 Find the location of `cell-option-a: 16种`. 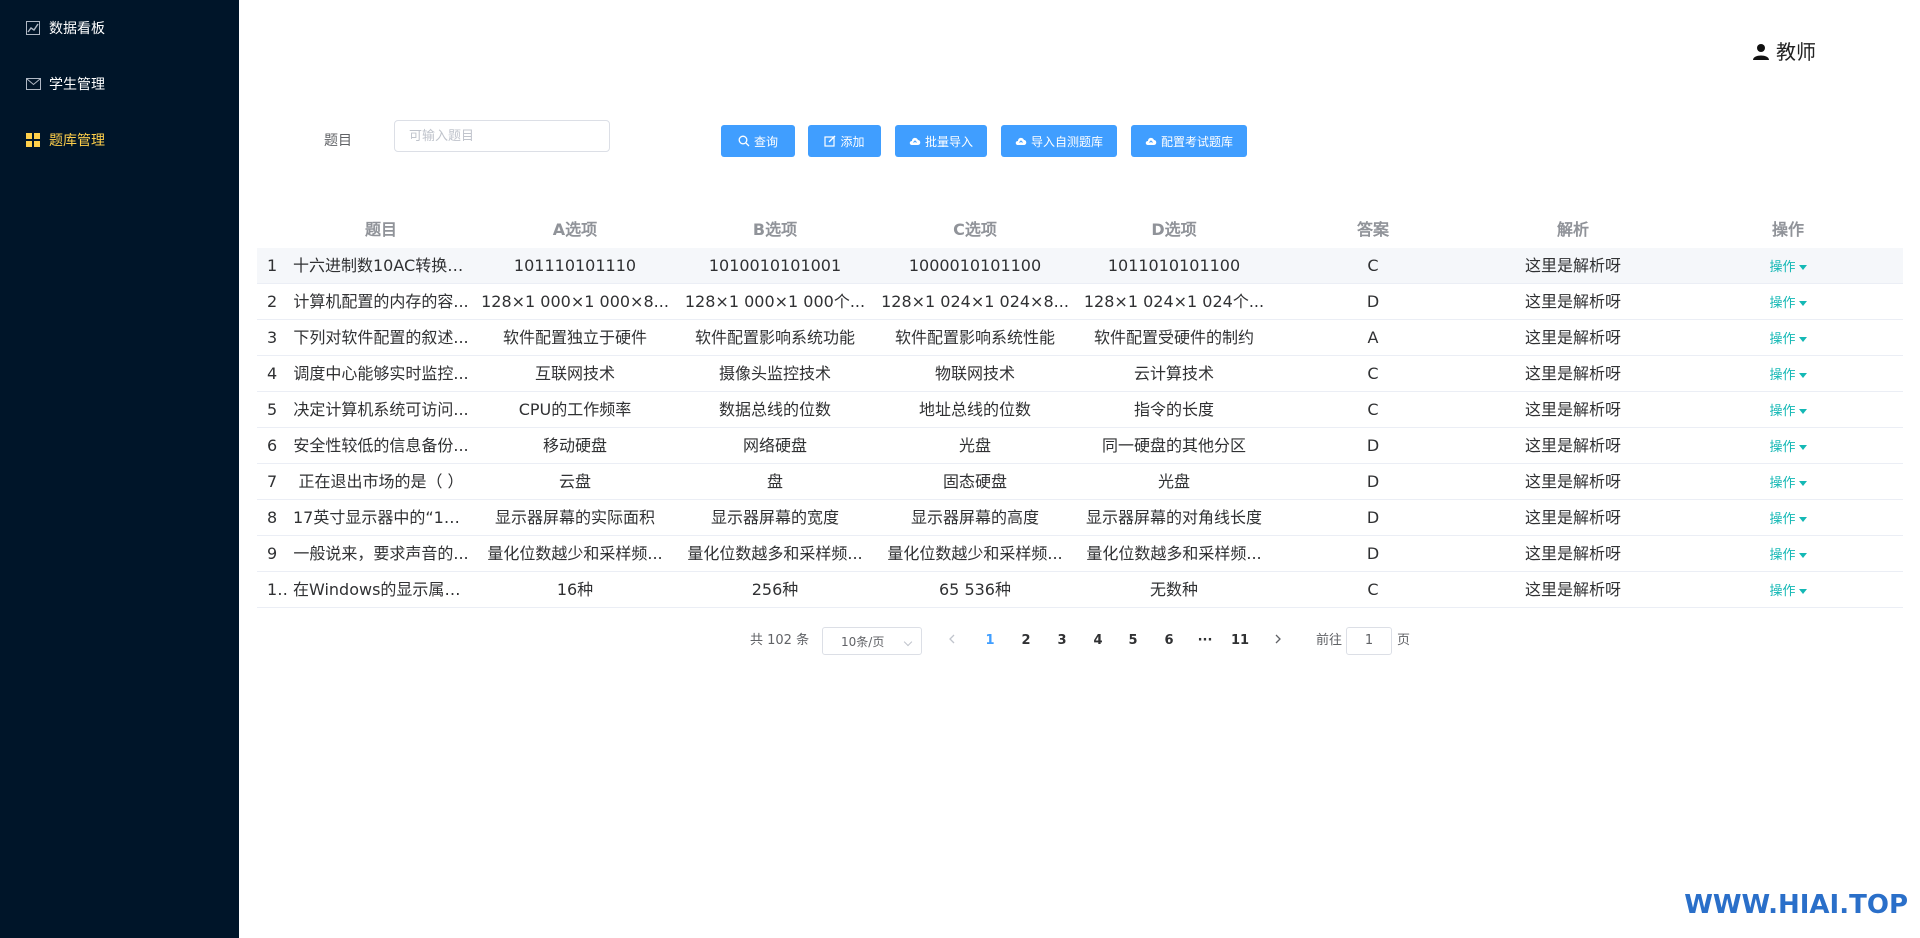

cell-option-a: 16种 is located at coordinates (575, 589).